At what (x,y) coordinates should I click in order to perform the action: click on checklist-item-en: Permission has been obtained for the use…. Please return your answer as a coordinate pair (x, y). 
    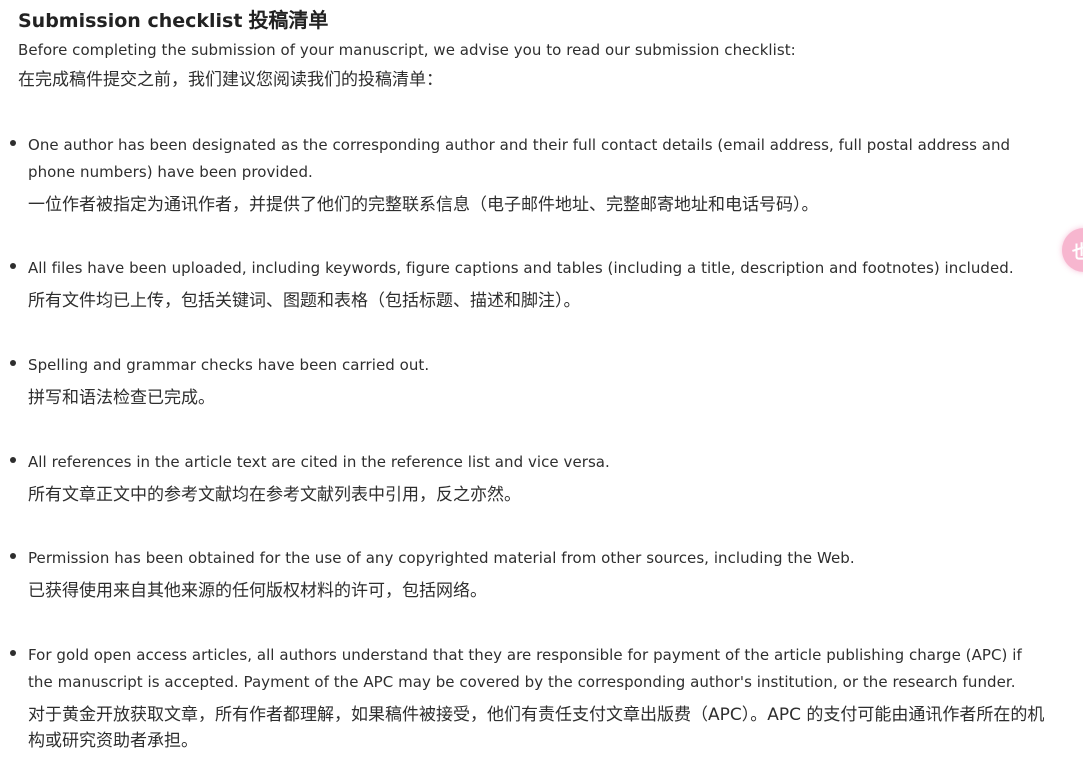
    Looking at the image, I should click on (441, 558).